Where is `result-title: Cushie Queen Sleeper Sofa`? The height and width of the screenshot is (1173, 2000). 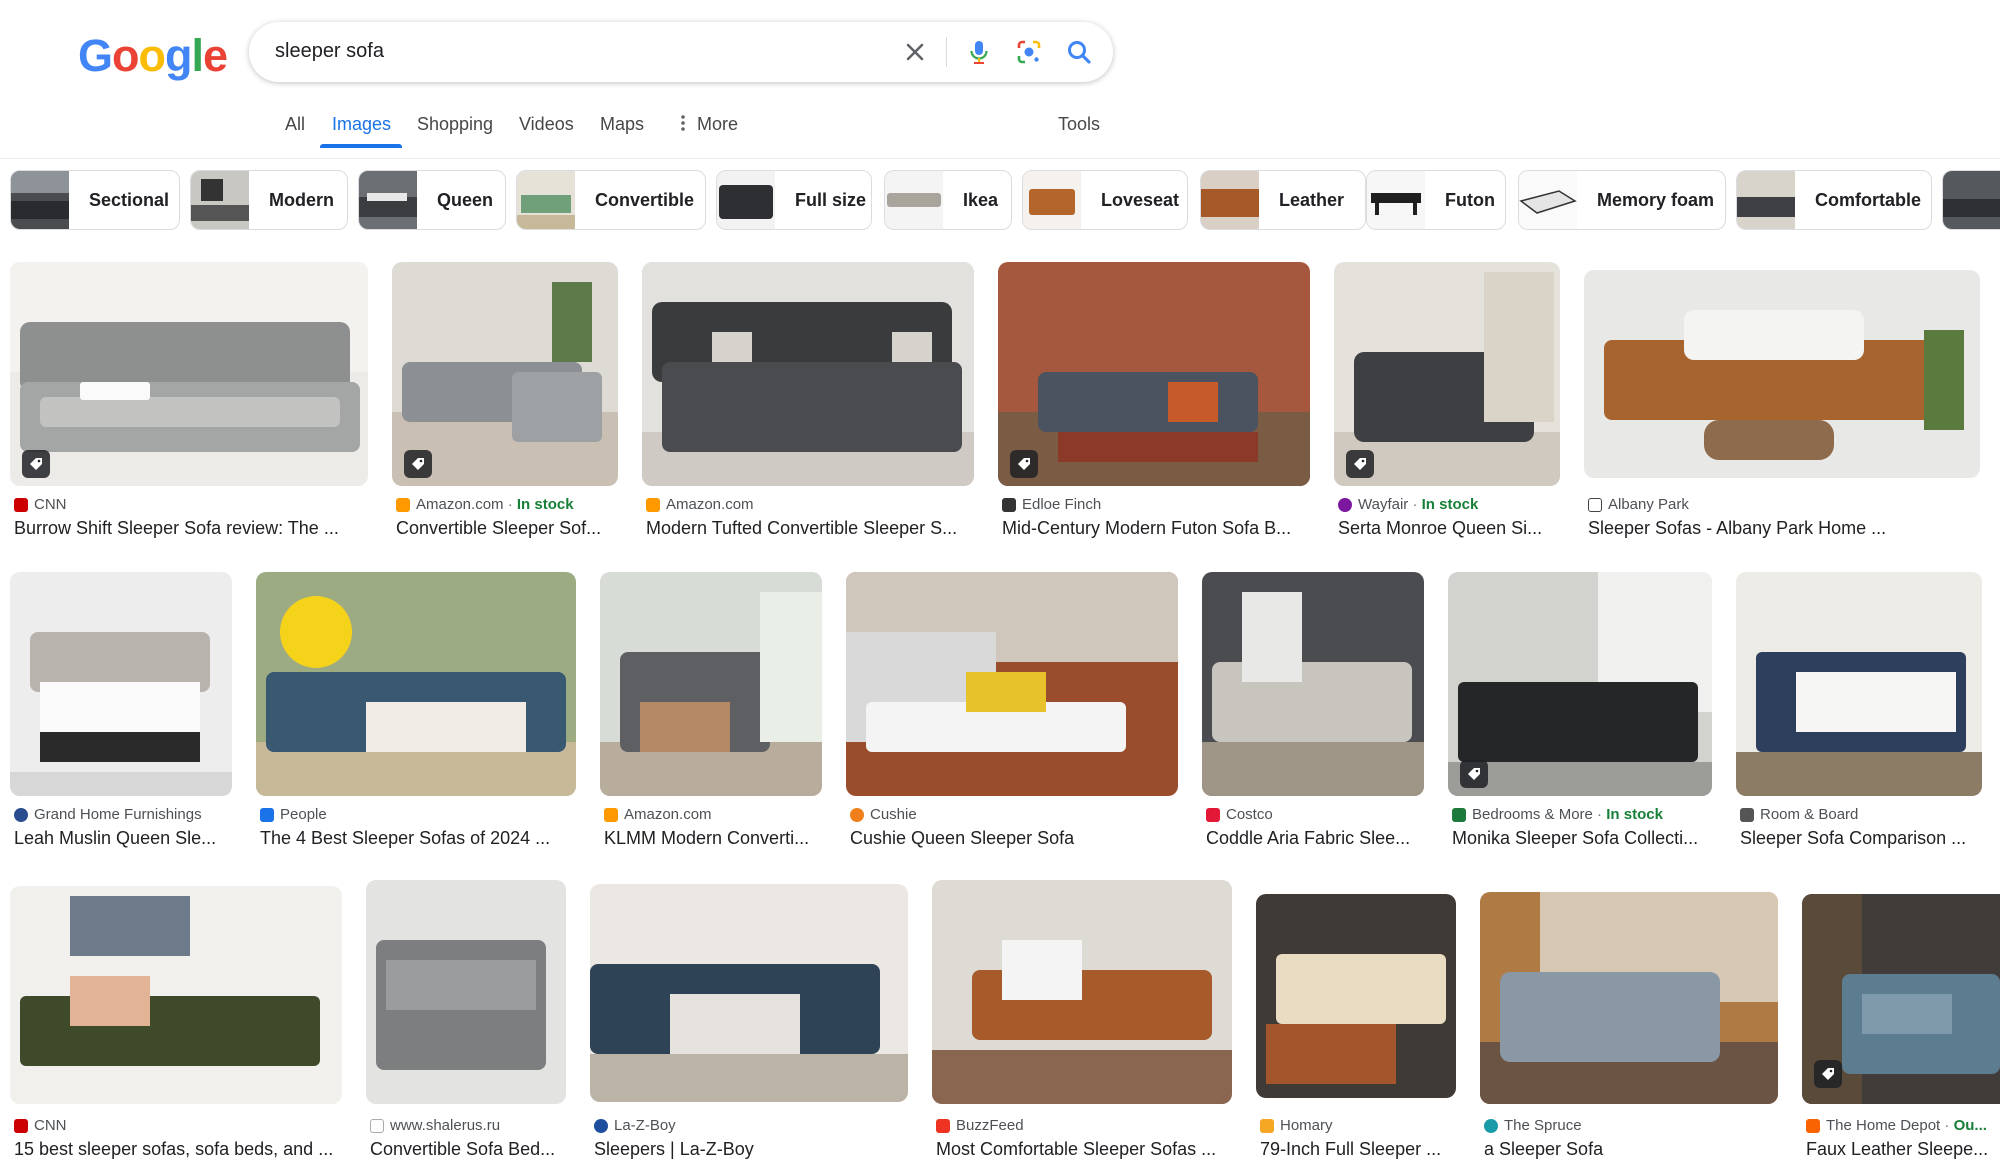 result-title: Cushie Queen Sleeper Sofa is located at coordinates (1014, 838).